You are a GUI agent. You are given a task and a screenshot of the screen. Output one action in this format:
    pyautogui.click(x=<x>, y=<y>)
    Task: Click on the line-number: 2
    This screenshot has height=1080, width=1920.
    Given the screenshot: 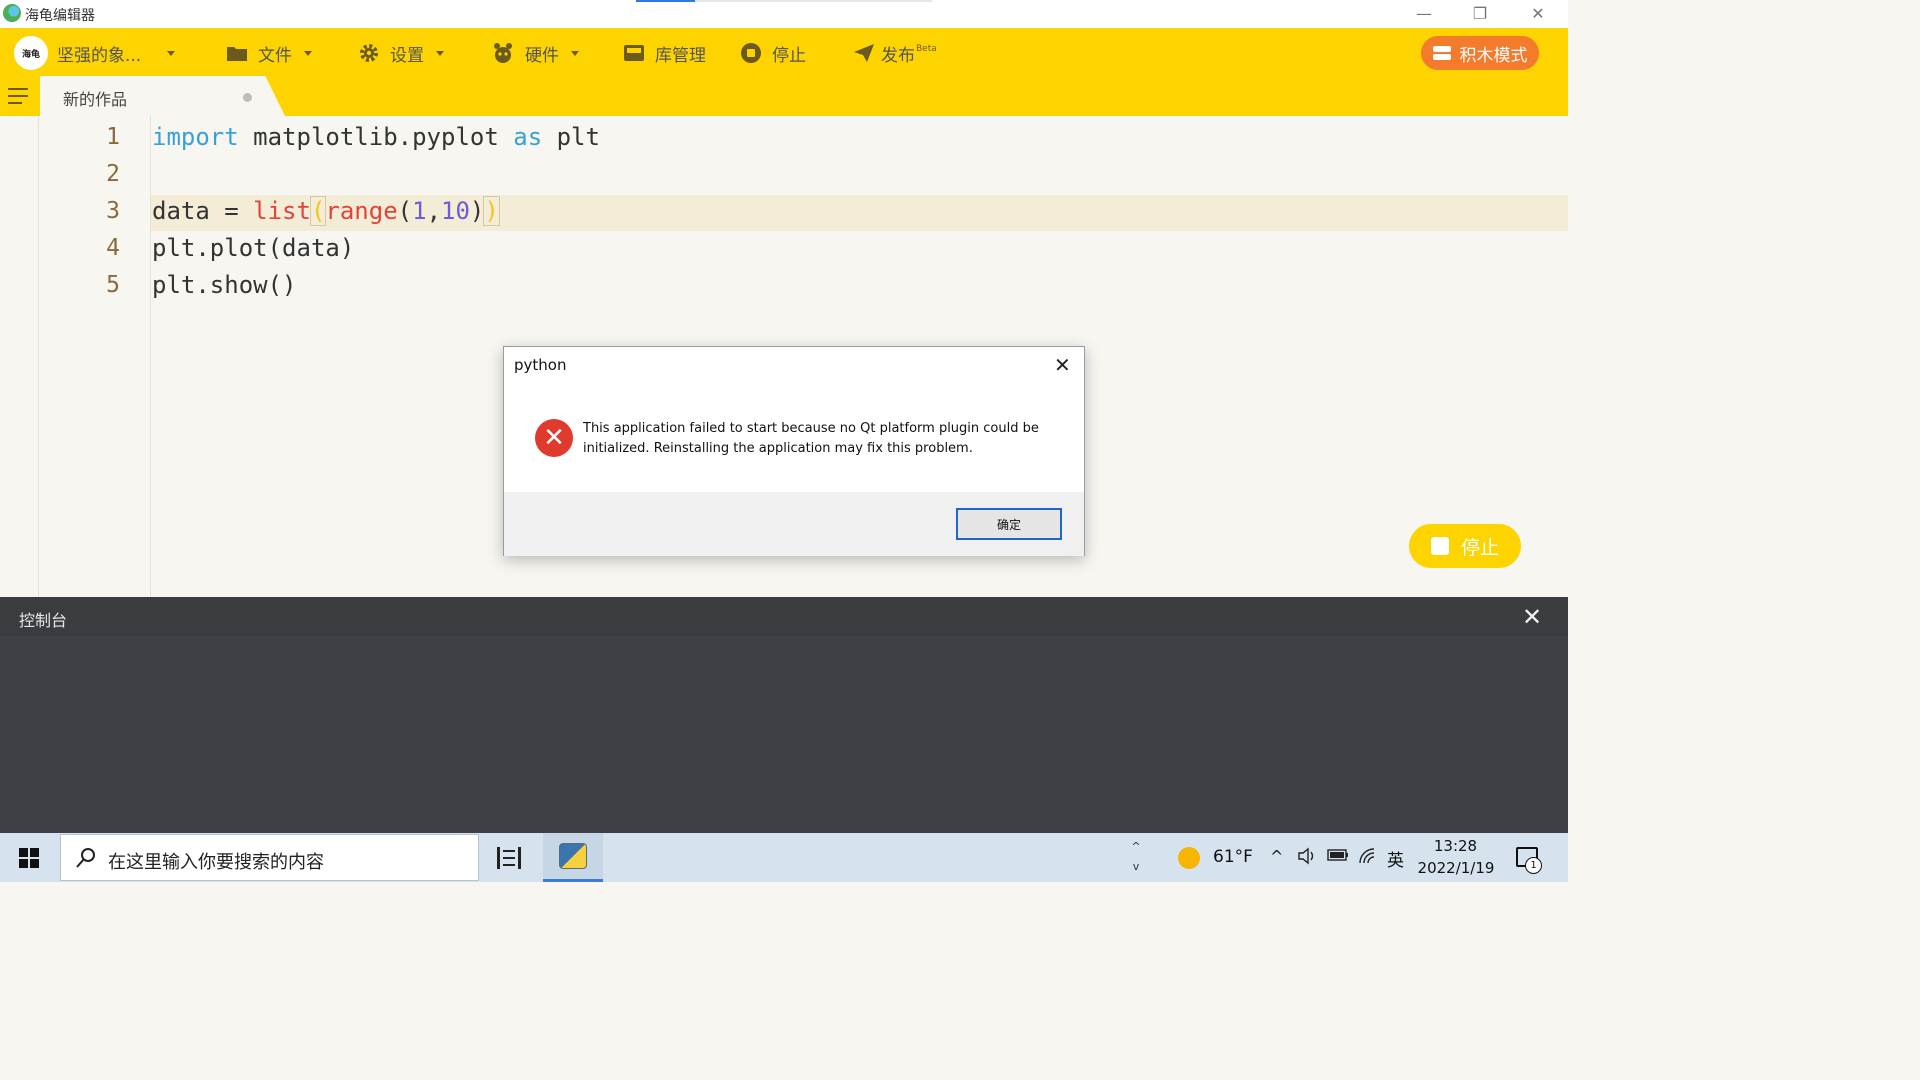 What is the action you would take?
    pyautogui.click(x=113, y=174)
    